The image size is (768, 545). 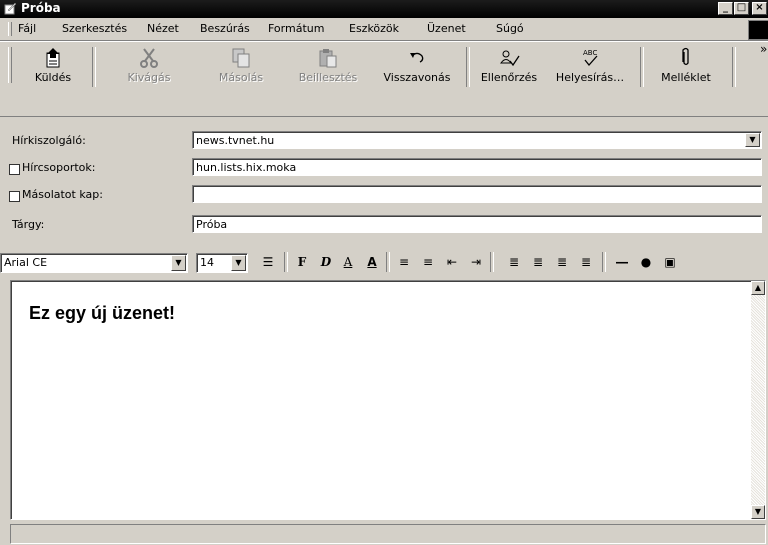 What do you see at coordinates (302, 262) in the screenshot?
I see `bold-button: F` at bounding box center [302, 262].